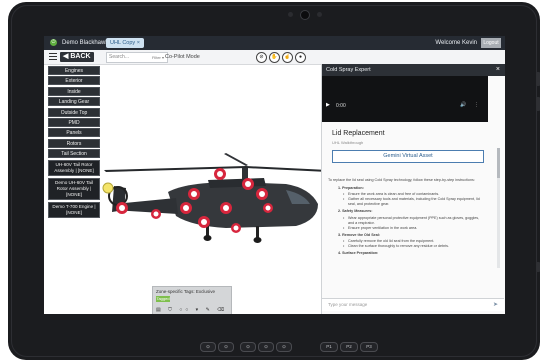  What do you see at coordinates (348, 304) in the screenshot?
I see `message-placeholder: Type your message` at bounding box center [348, 304].